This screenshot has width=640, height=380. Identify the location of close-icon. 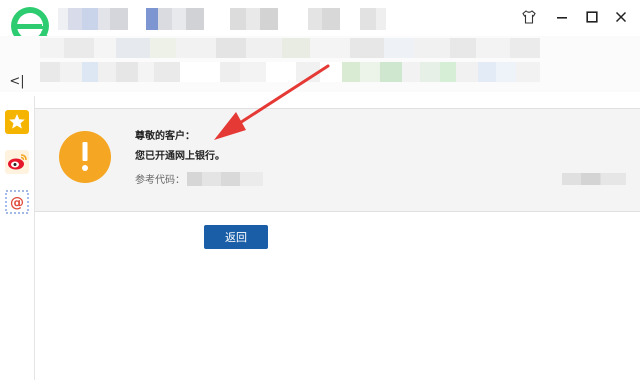
(621, 17).